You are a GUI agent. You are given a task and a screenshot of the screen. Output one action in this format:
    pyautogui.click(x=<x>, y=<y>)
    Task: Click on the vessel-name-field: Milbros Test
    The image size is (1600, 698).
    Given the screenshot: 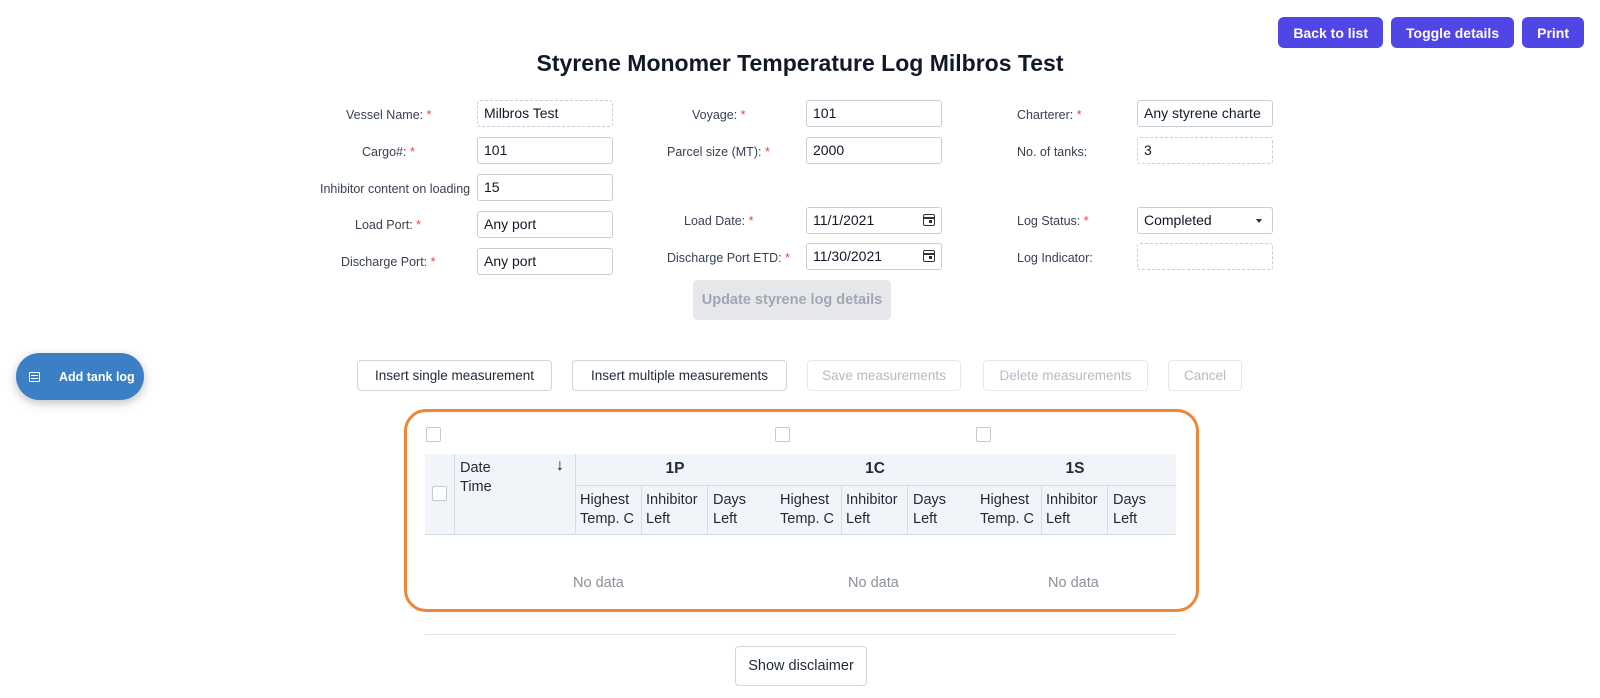 What is the action you would take?
    pyautogui.click(x=545, y=113)
    